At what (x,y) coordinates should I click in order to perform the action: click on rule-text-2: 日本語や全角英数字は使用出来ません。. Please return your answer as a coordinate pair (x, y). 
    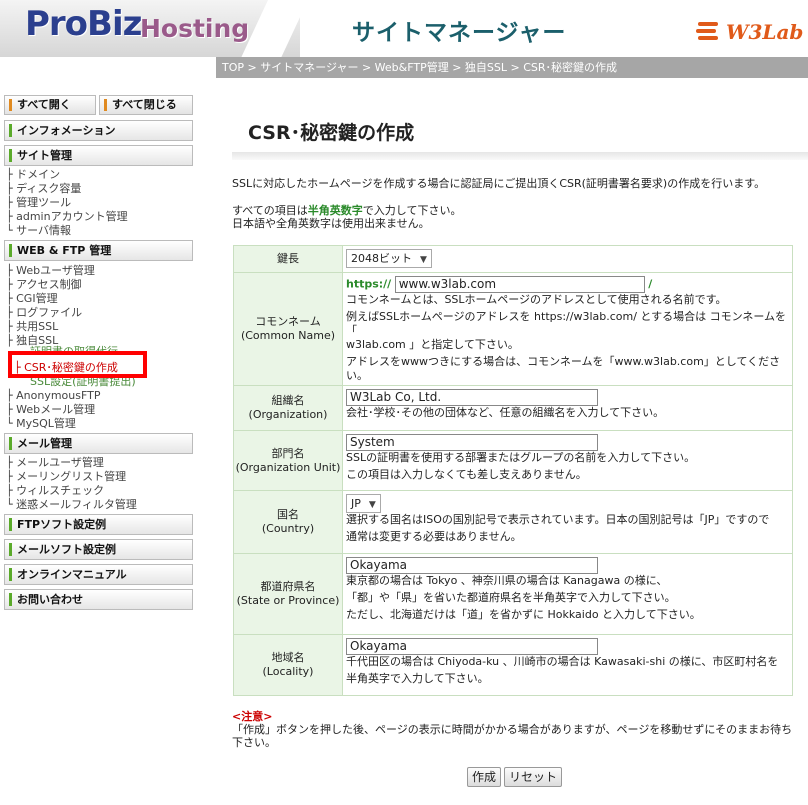
    Looking at the image, I should click on (331, 223).